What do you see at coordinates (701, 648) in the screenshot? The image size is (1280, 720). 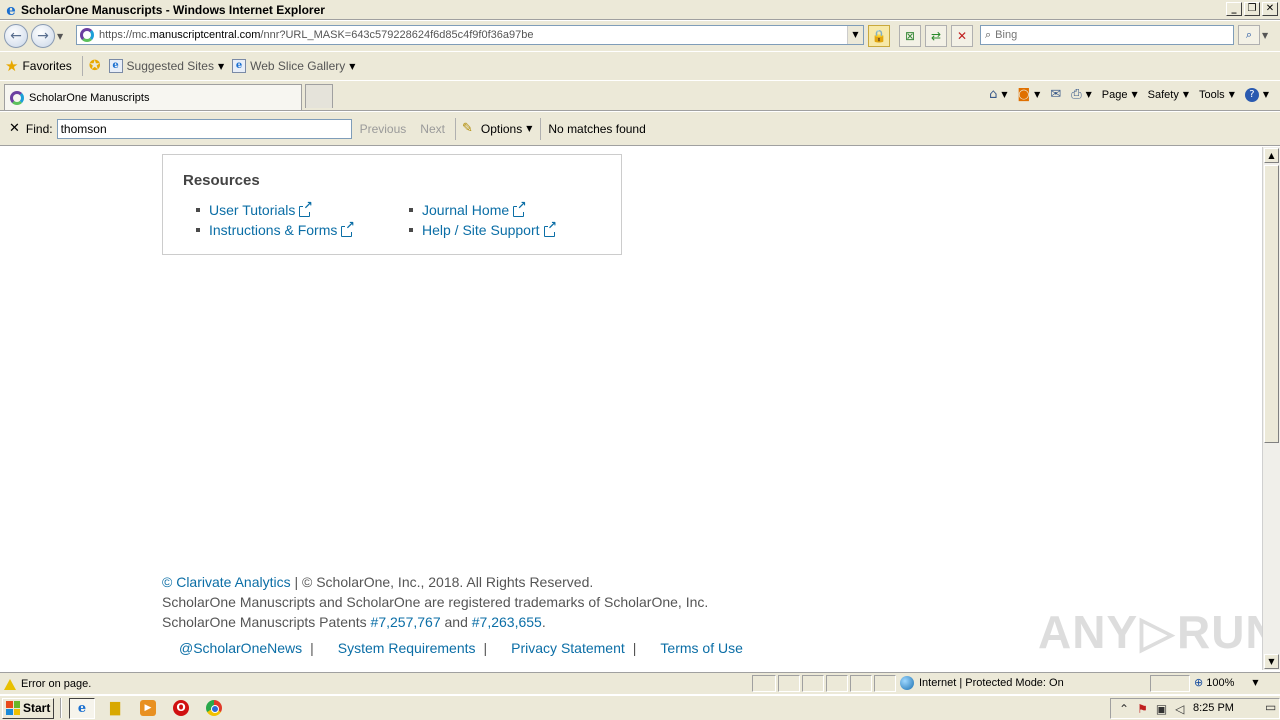 I see `terms-of-use-link: Terms of Use` at bounding box center [701, 648].